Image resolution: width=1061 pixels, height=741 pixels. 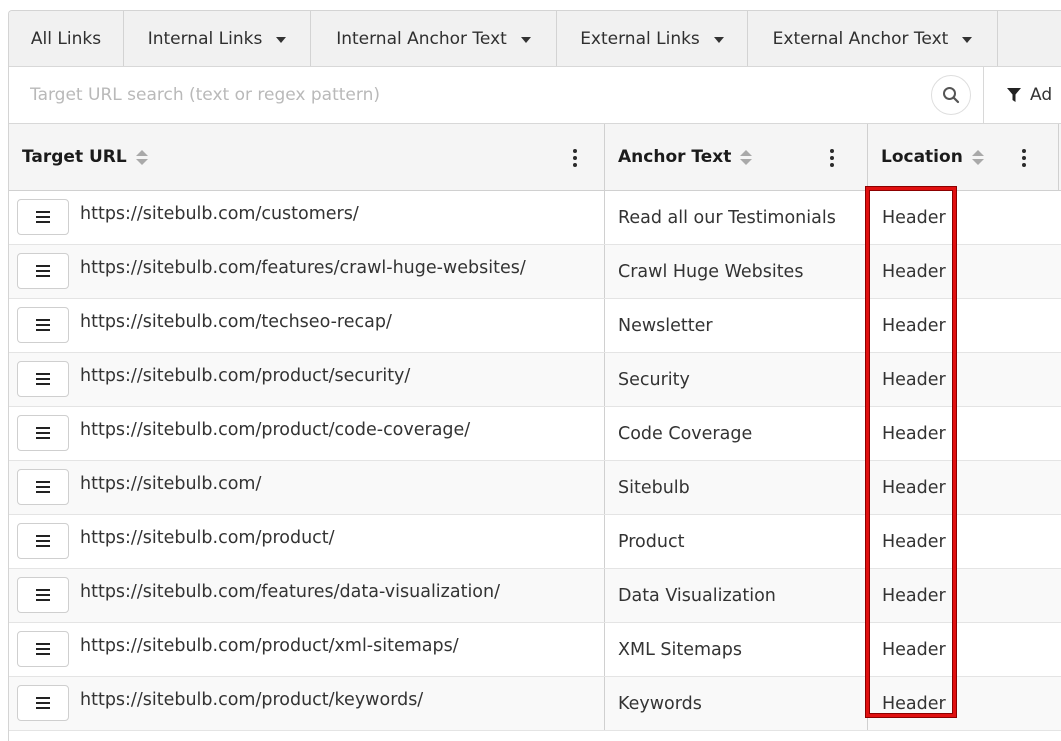 I want to click on tab-label: Internal Anchor Text, so click(x=421, y=38).